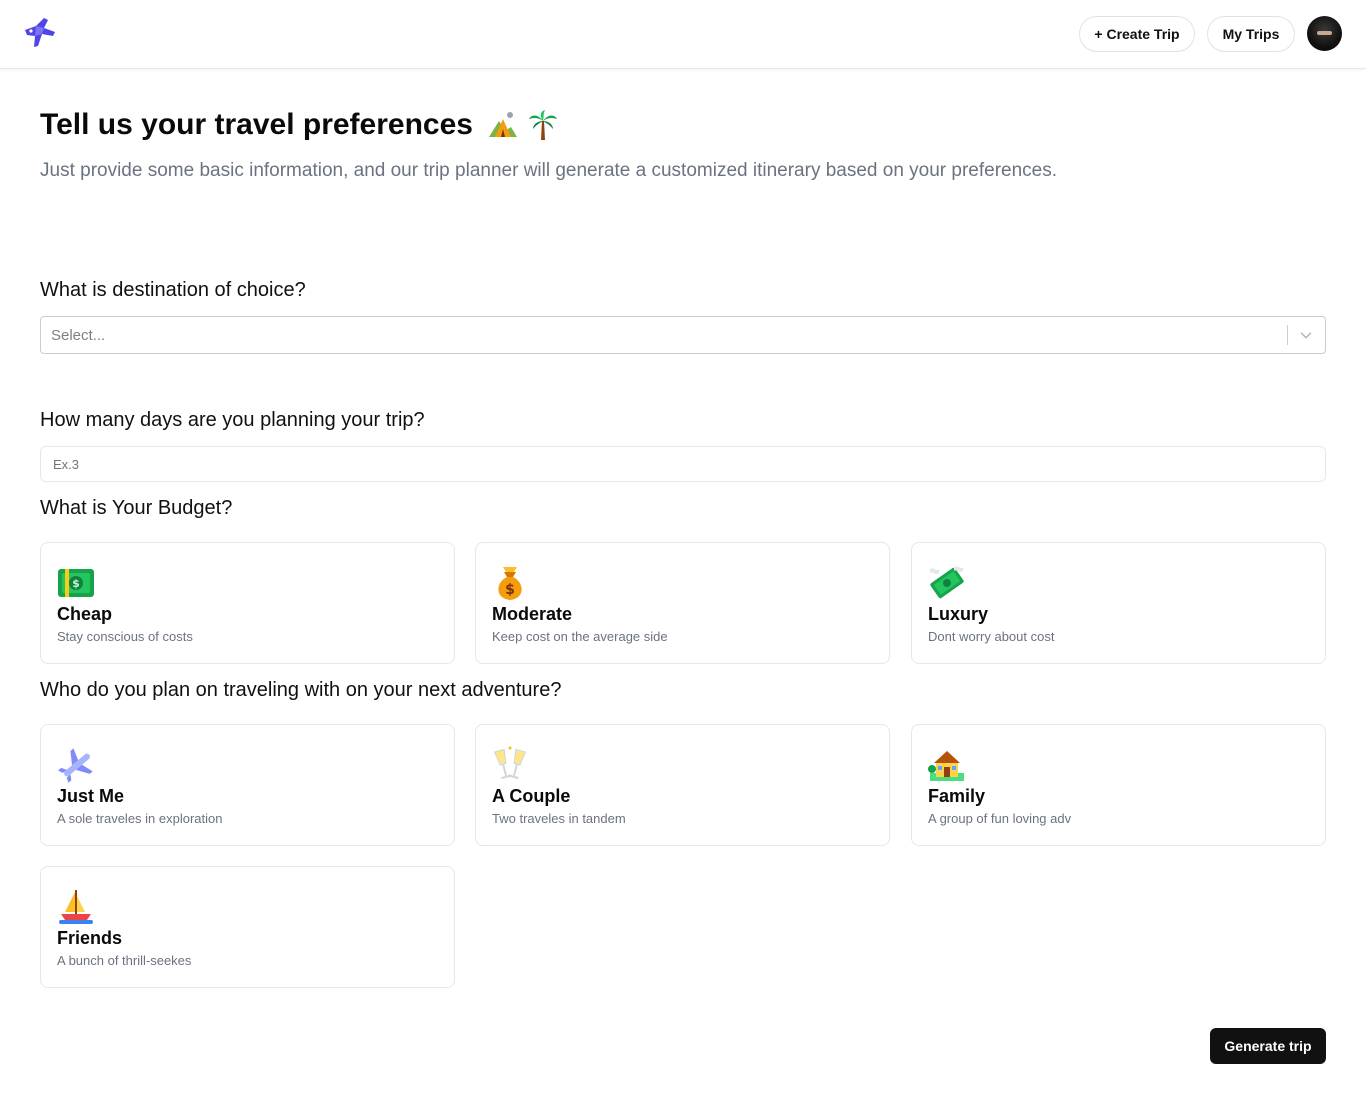  What do you see at coordinates (948, 765) in the screenshot?
I see `house-icon` at bounding box center [948, 765].